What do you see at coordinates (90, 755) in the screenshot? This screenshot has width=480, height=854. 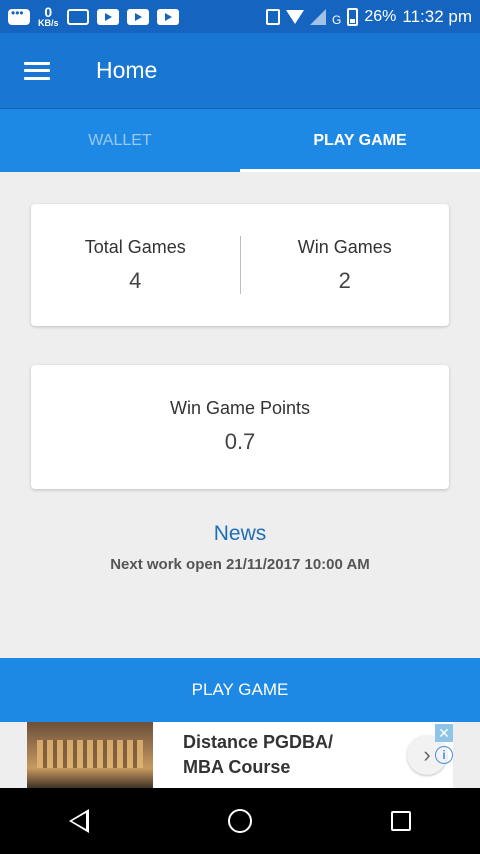 I see `ad-image` at bounding box center [90, 755].